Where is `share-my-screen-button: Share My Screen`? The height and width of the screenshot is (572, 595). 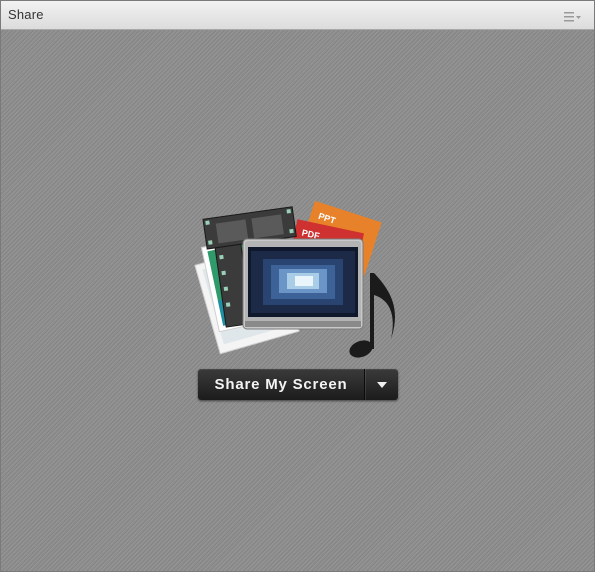 share-my-screen-button: Share My Screen is located at coordinates (281, 384).